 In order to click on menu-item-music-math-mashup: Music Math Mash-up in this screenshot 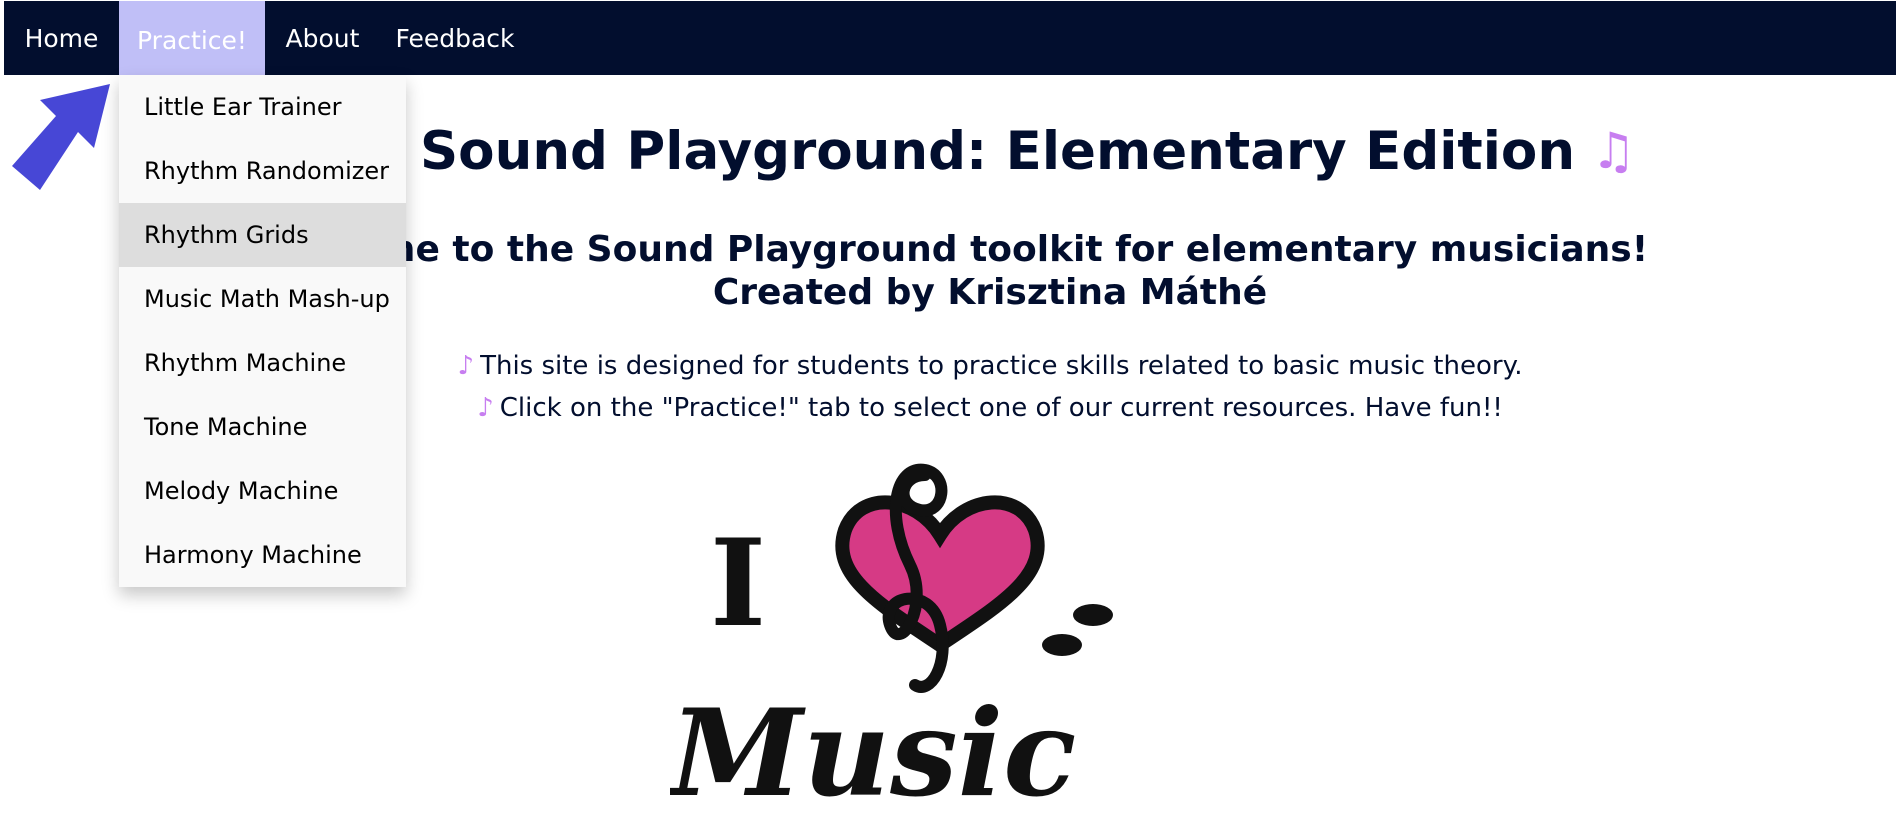, I will do `click(262, 299)`.